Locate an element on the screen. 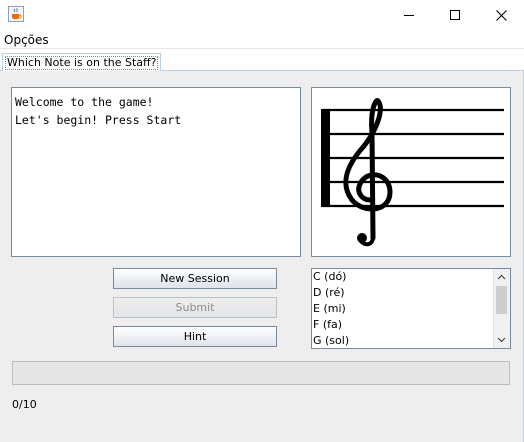 The image size is (524, 442). staff-image is located at coordinates (411, 172).